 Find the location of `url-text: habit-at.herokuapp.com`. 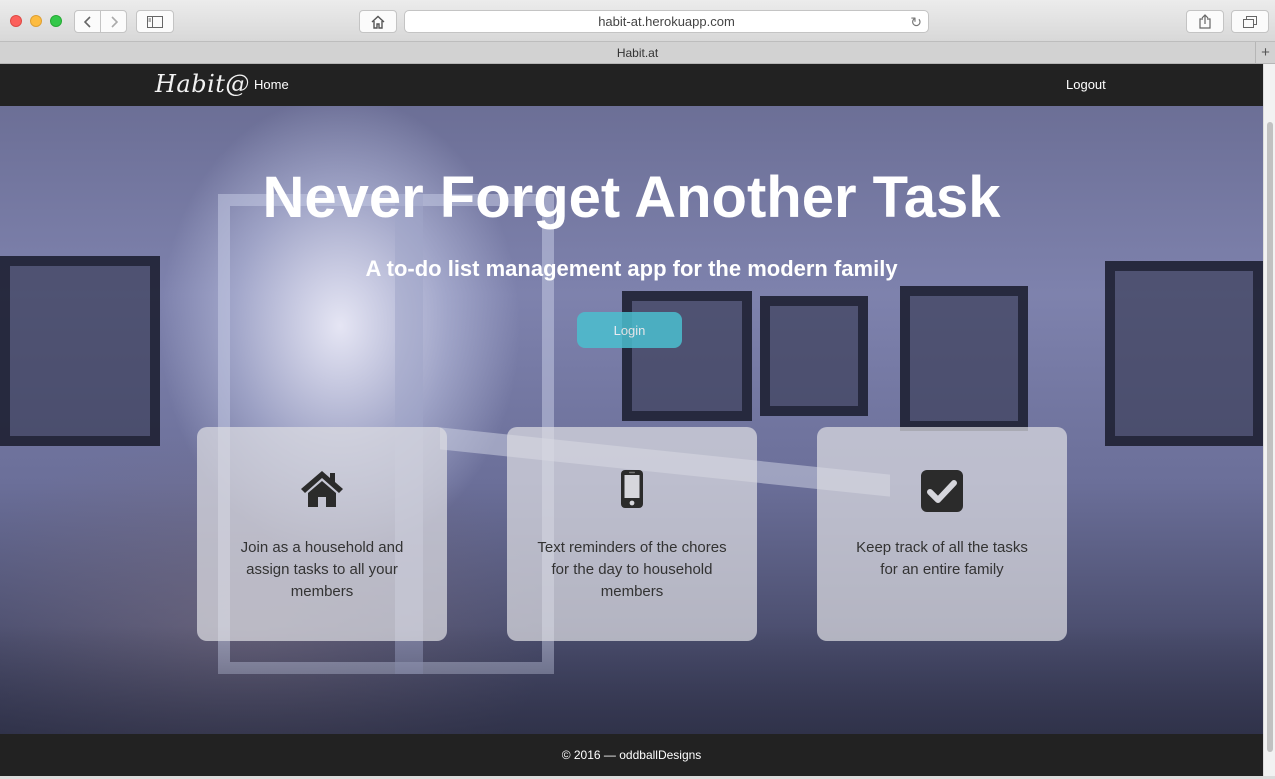

url-text: habit-at.herokuapp.com is located at coordinates (666, 21).